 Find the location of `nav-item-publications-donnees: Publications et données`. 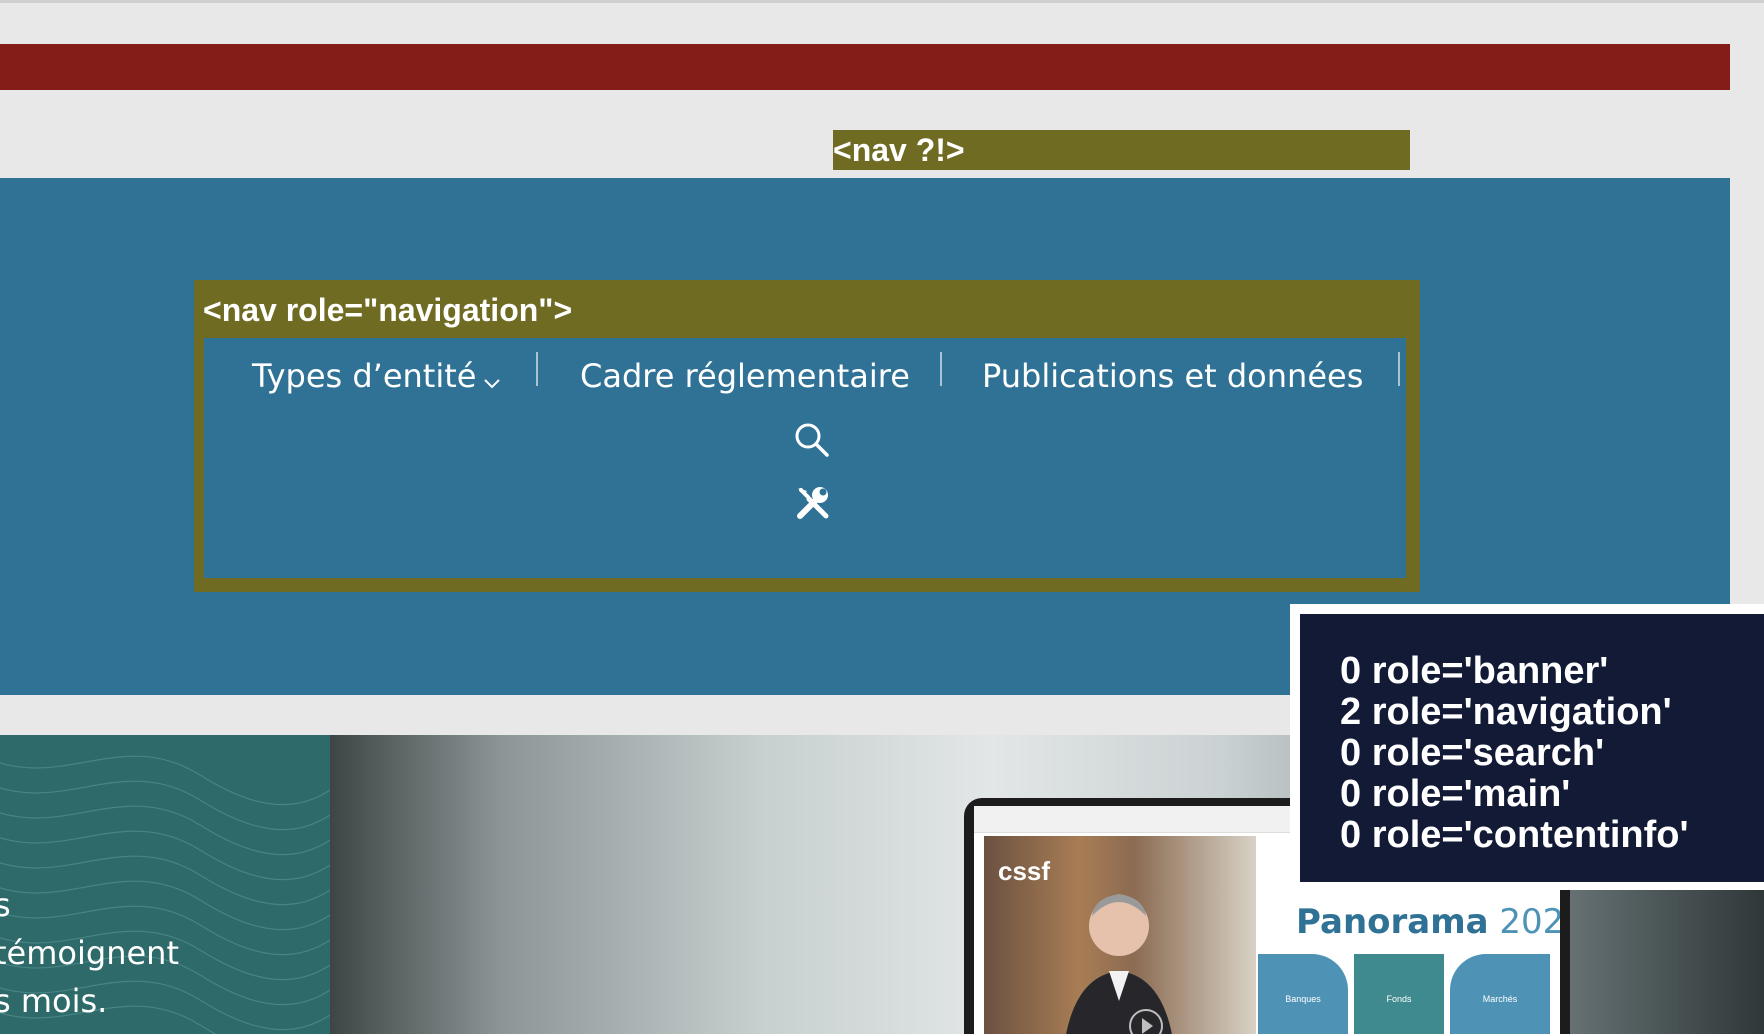

nav-item-publications-donnees: Publications et données is located at coordinates (1172, 376).